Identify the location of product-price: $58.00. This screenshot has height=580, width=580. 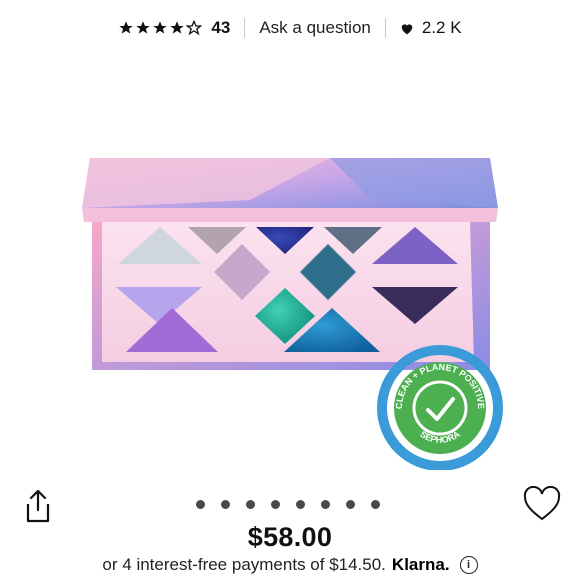
(290, 537).